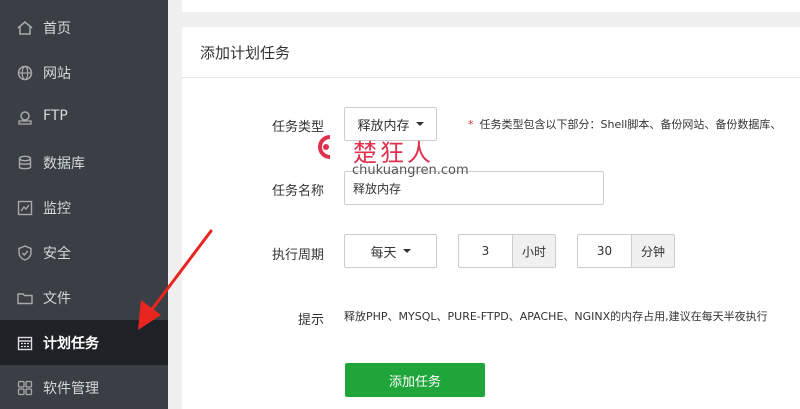 This screenshot has height=409, width=800. I want to click on sidebar-item-label: 文件, so click(57, 299).